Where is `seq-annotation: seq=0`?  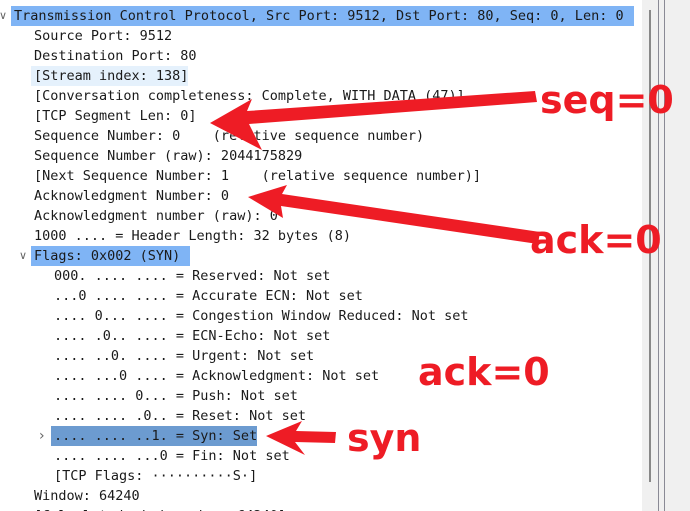 seq-annotation: seq=0 is located at coordinates (607, 100).